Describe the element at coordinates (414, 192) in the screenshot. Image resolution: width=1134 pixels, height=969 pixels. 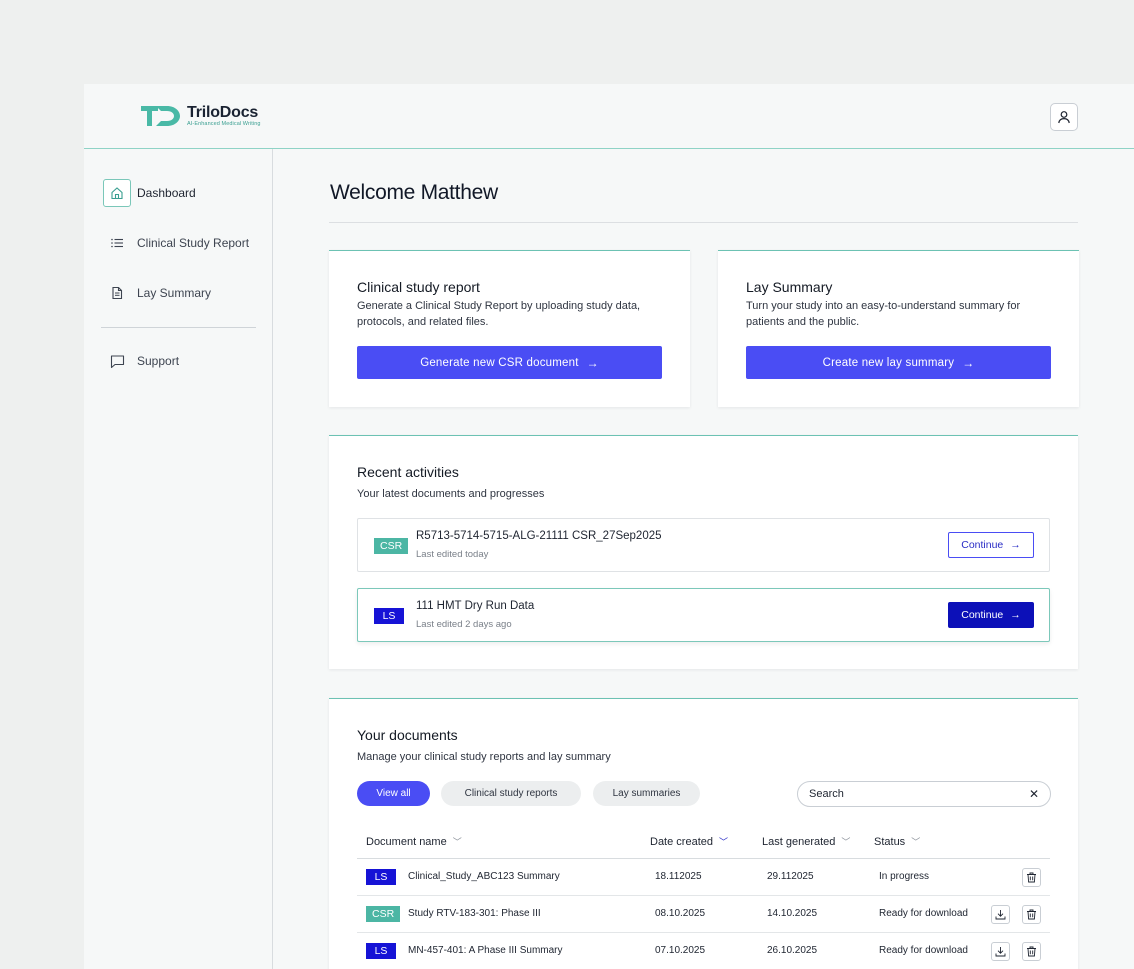
I see `page-title: Welcome Matthew` at that location.